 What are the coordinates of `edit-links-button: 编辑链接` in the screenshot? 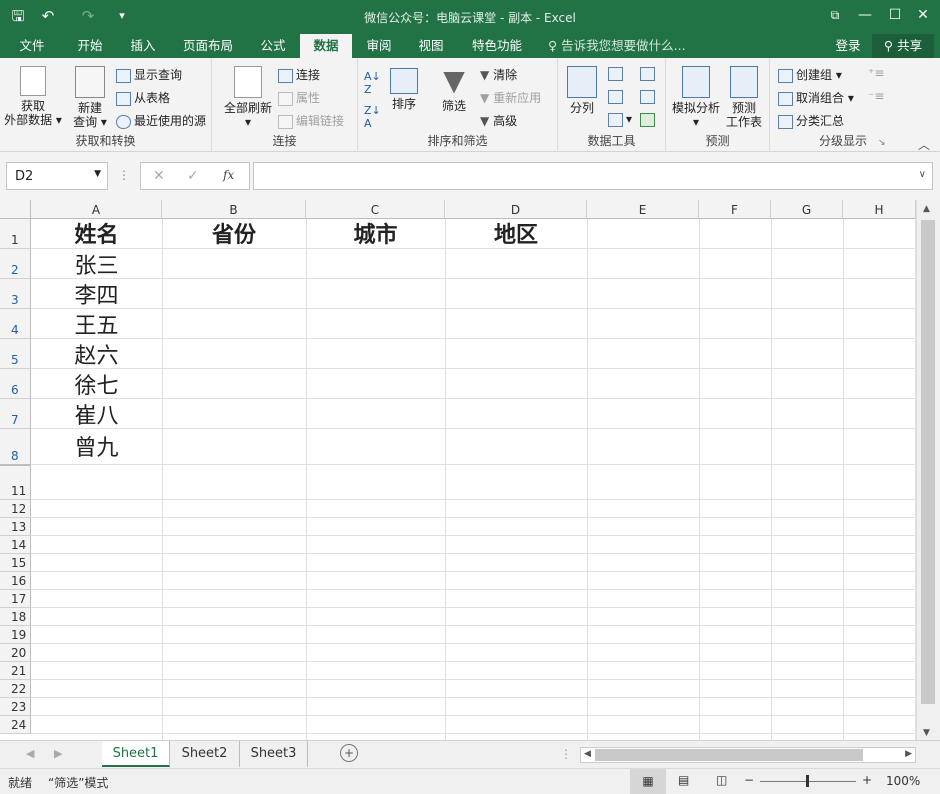 It's located at (311, 120).